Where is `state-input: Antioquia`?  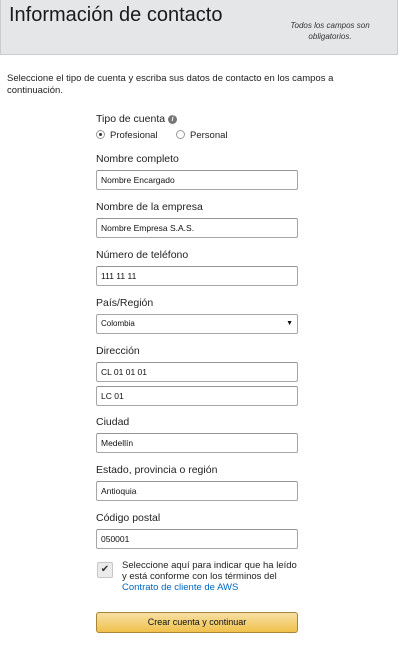
state-input: Antioquia is located at coordinates (197, 491).